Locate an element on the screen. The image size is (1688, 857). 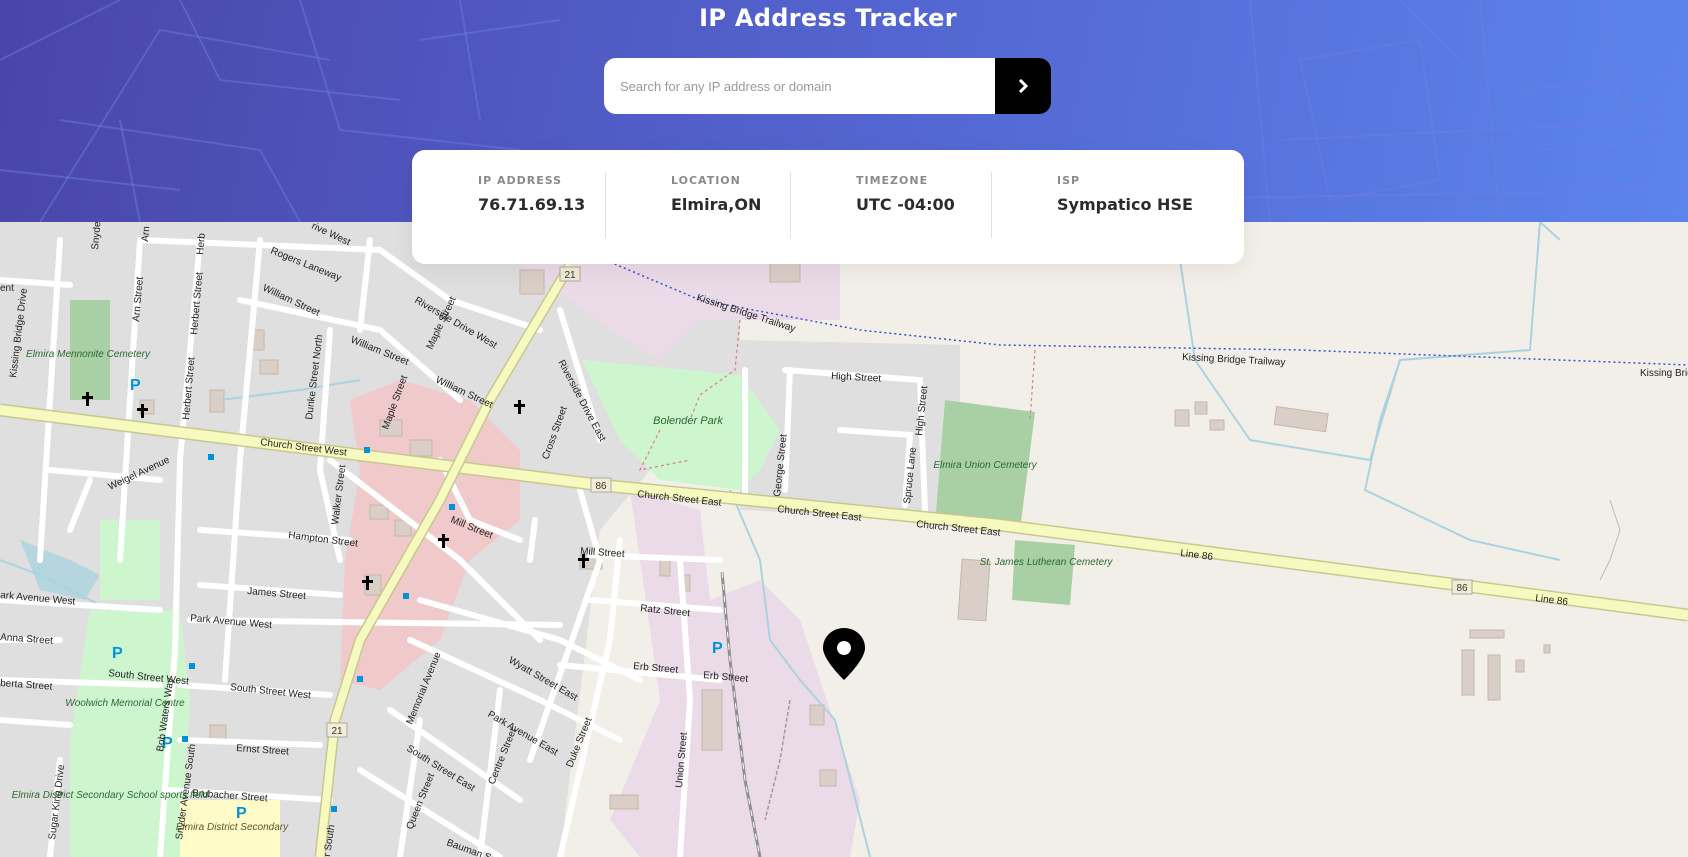
trail-label: Kissing Brid is located at coordinates (1664, 373).